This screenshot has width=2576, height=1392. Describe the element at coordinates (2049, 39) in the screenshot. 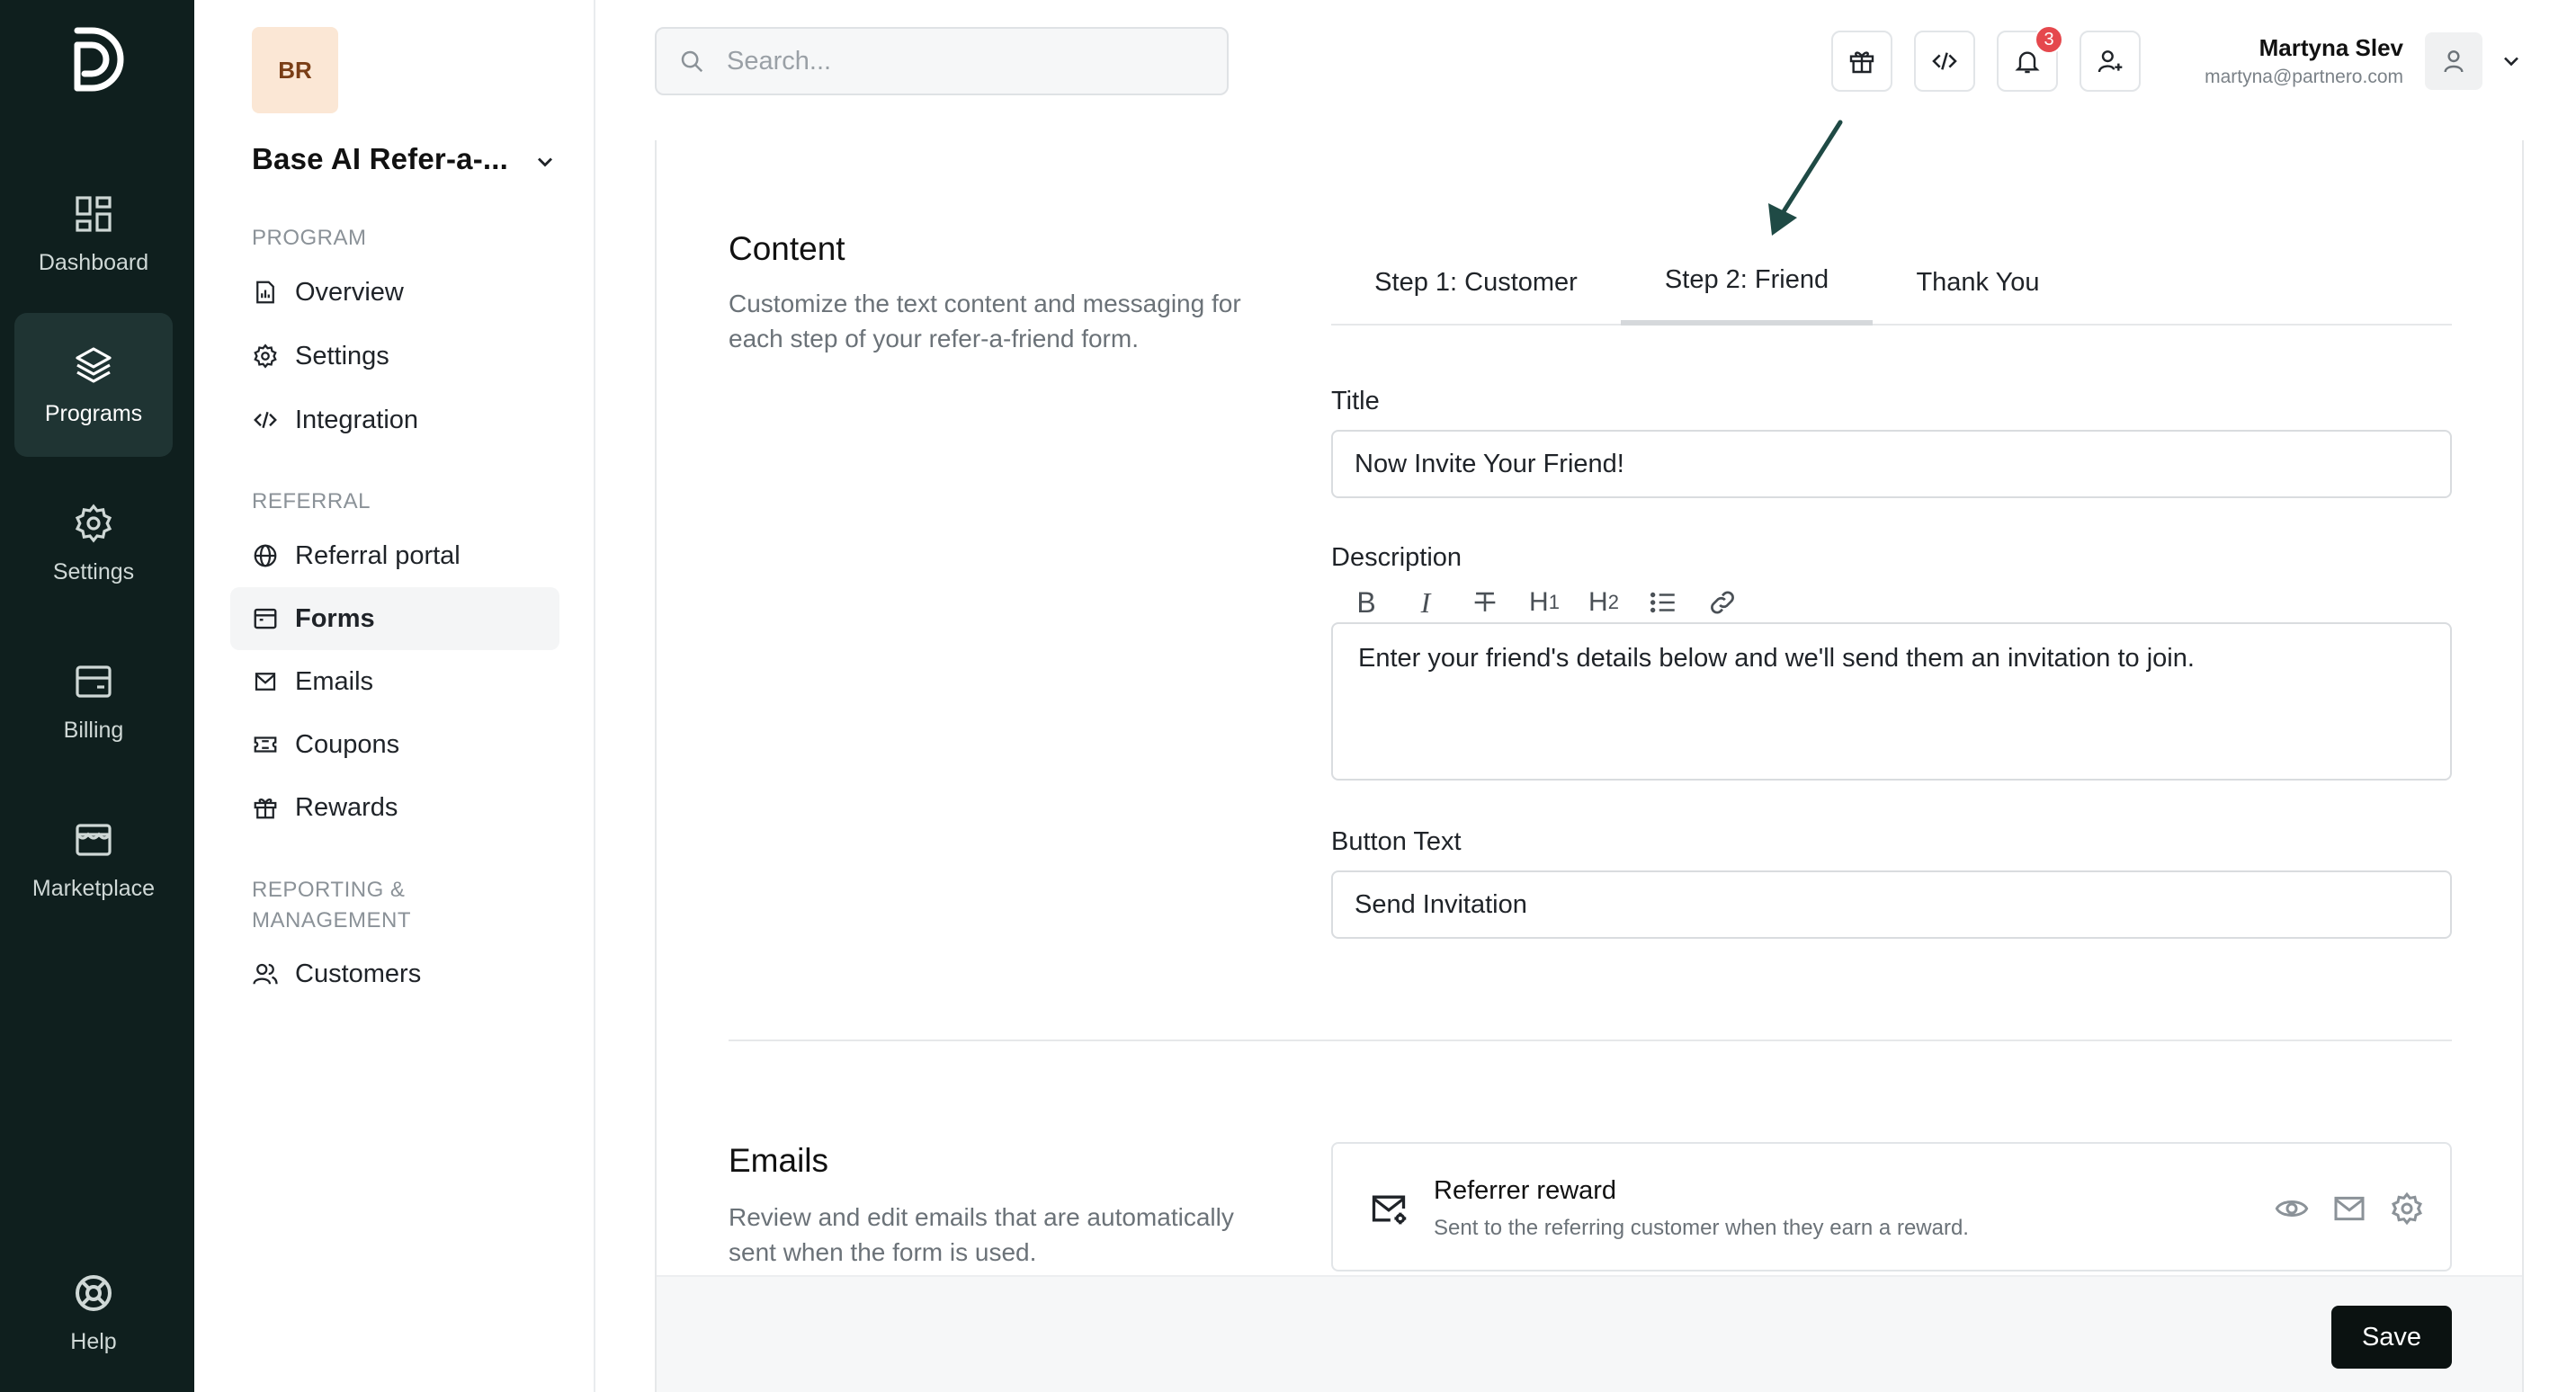

I see `notification-badge: 3` at that location.